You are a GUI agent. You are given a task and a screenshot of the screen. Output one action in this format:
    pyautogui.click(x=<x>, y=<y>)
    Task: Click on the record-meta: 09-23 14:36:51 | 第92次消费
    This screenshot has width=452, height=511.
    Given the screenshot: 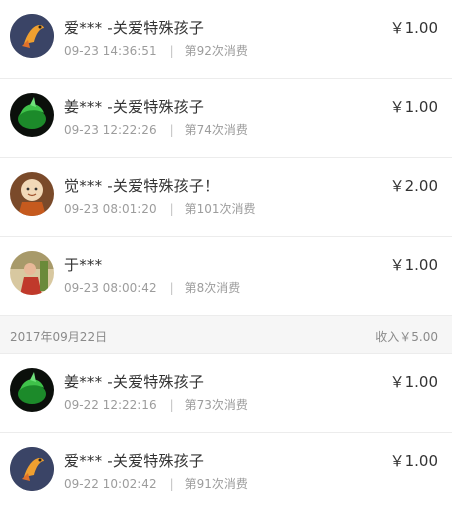 What is the action you would take?
    pyautogui.click(x=156, y=50)
    